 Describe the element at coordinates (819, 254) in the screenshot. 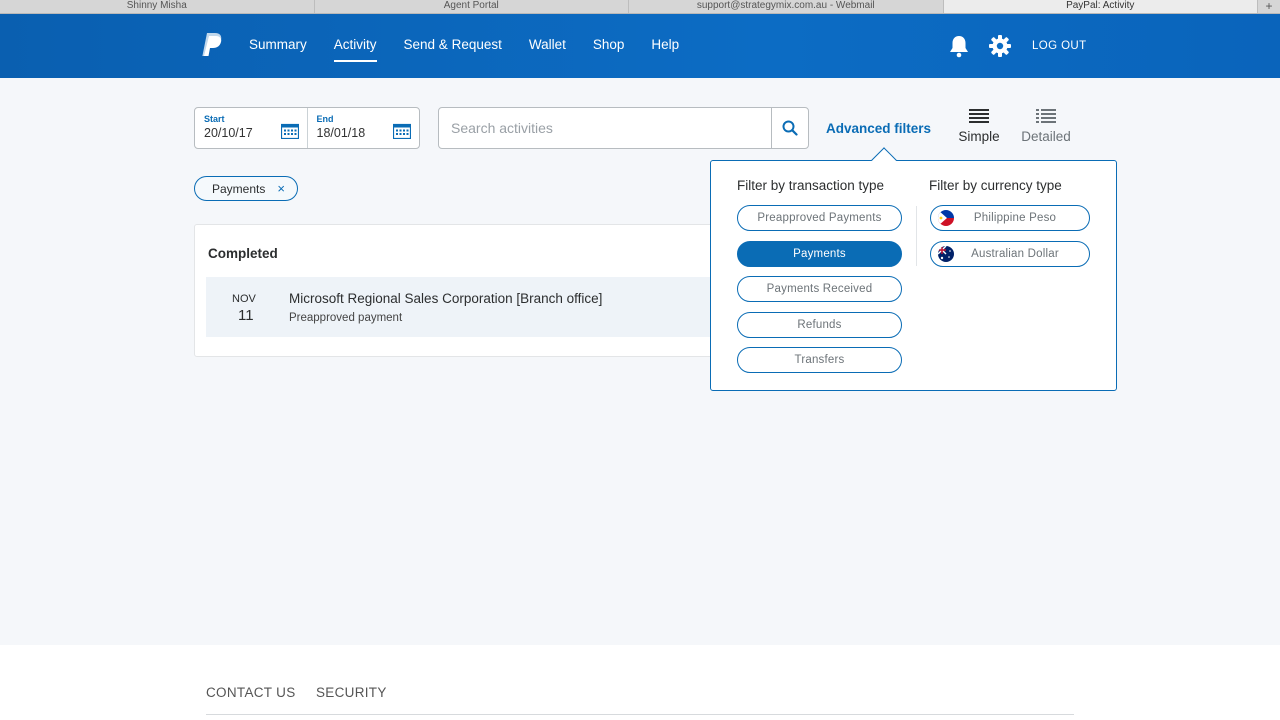

I see `filter-payments: Payments` at that location.